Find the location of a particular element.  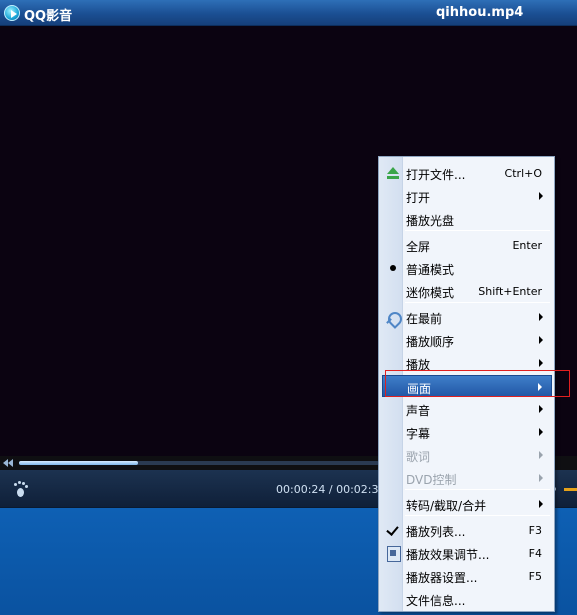

menu-item-label: 迷你模式 is located at coordinates (430, 293).